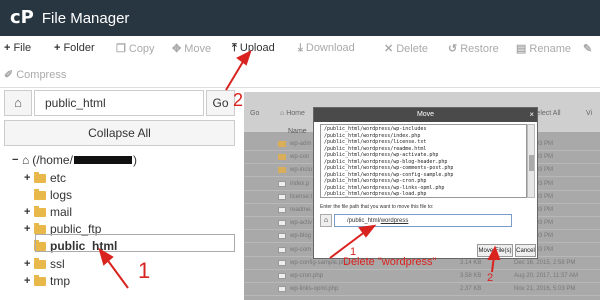 The image size is (600, 300). I want to click on redacted-username, so click(102, 160).